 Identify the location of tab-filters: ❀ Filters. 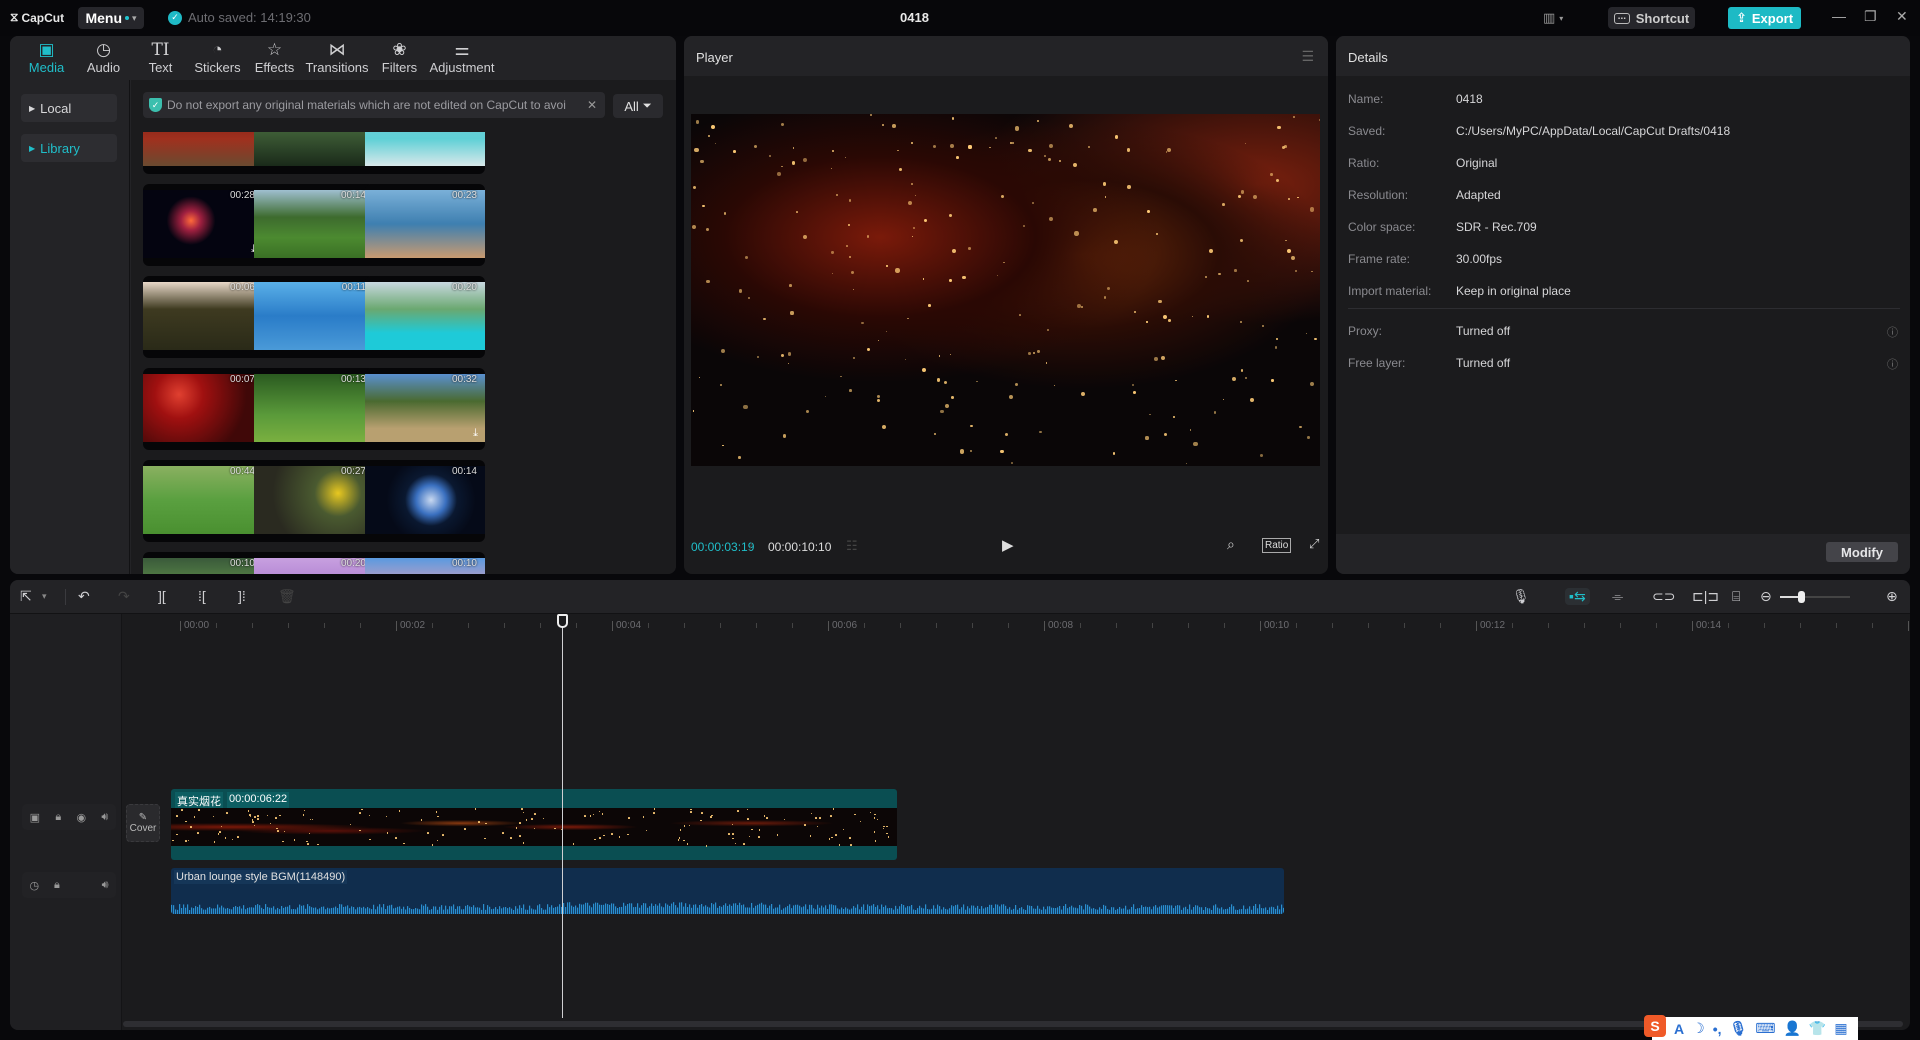
(399, 58).